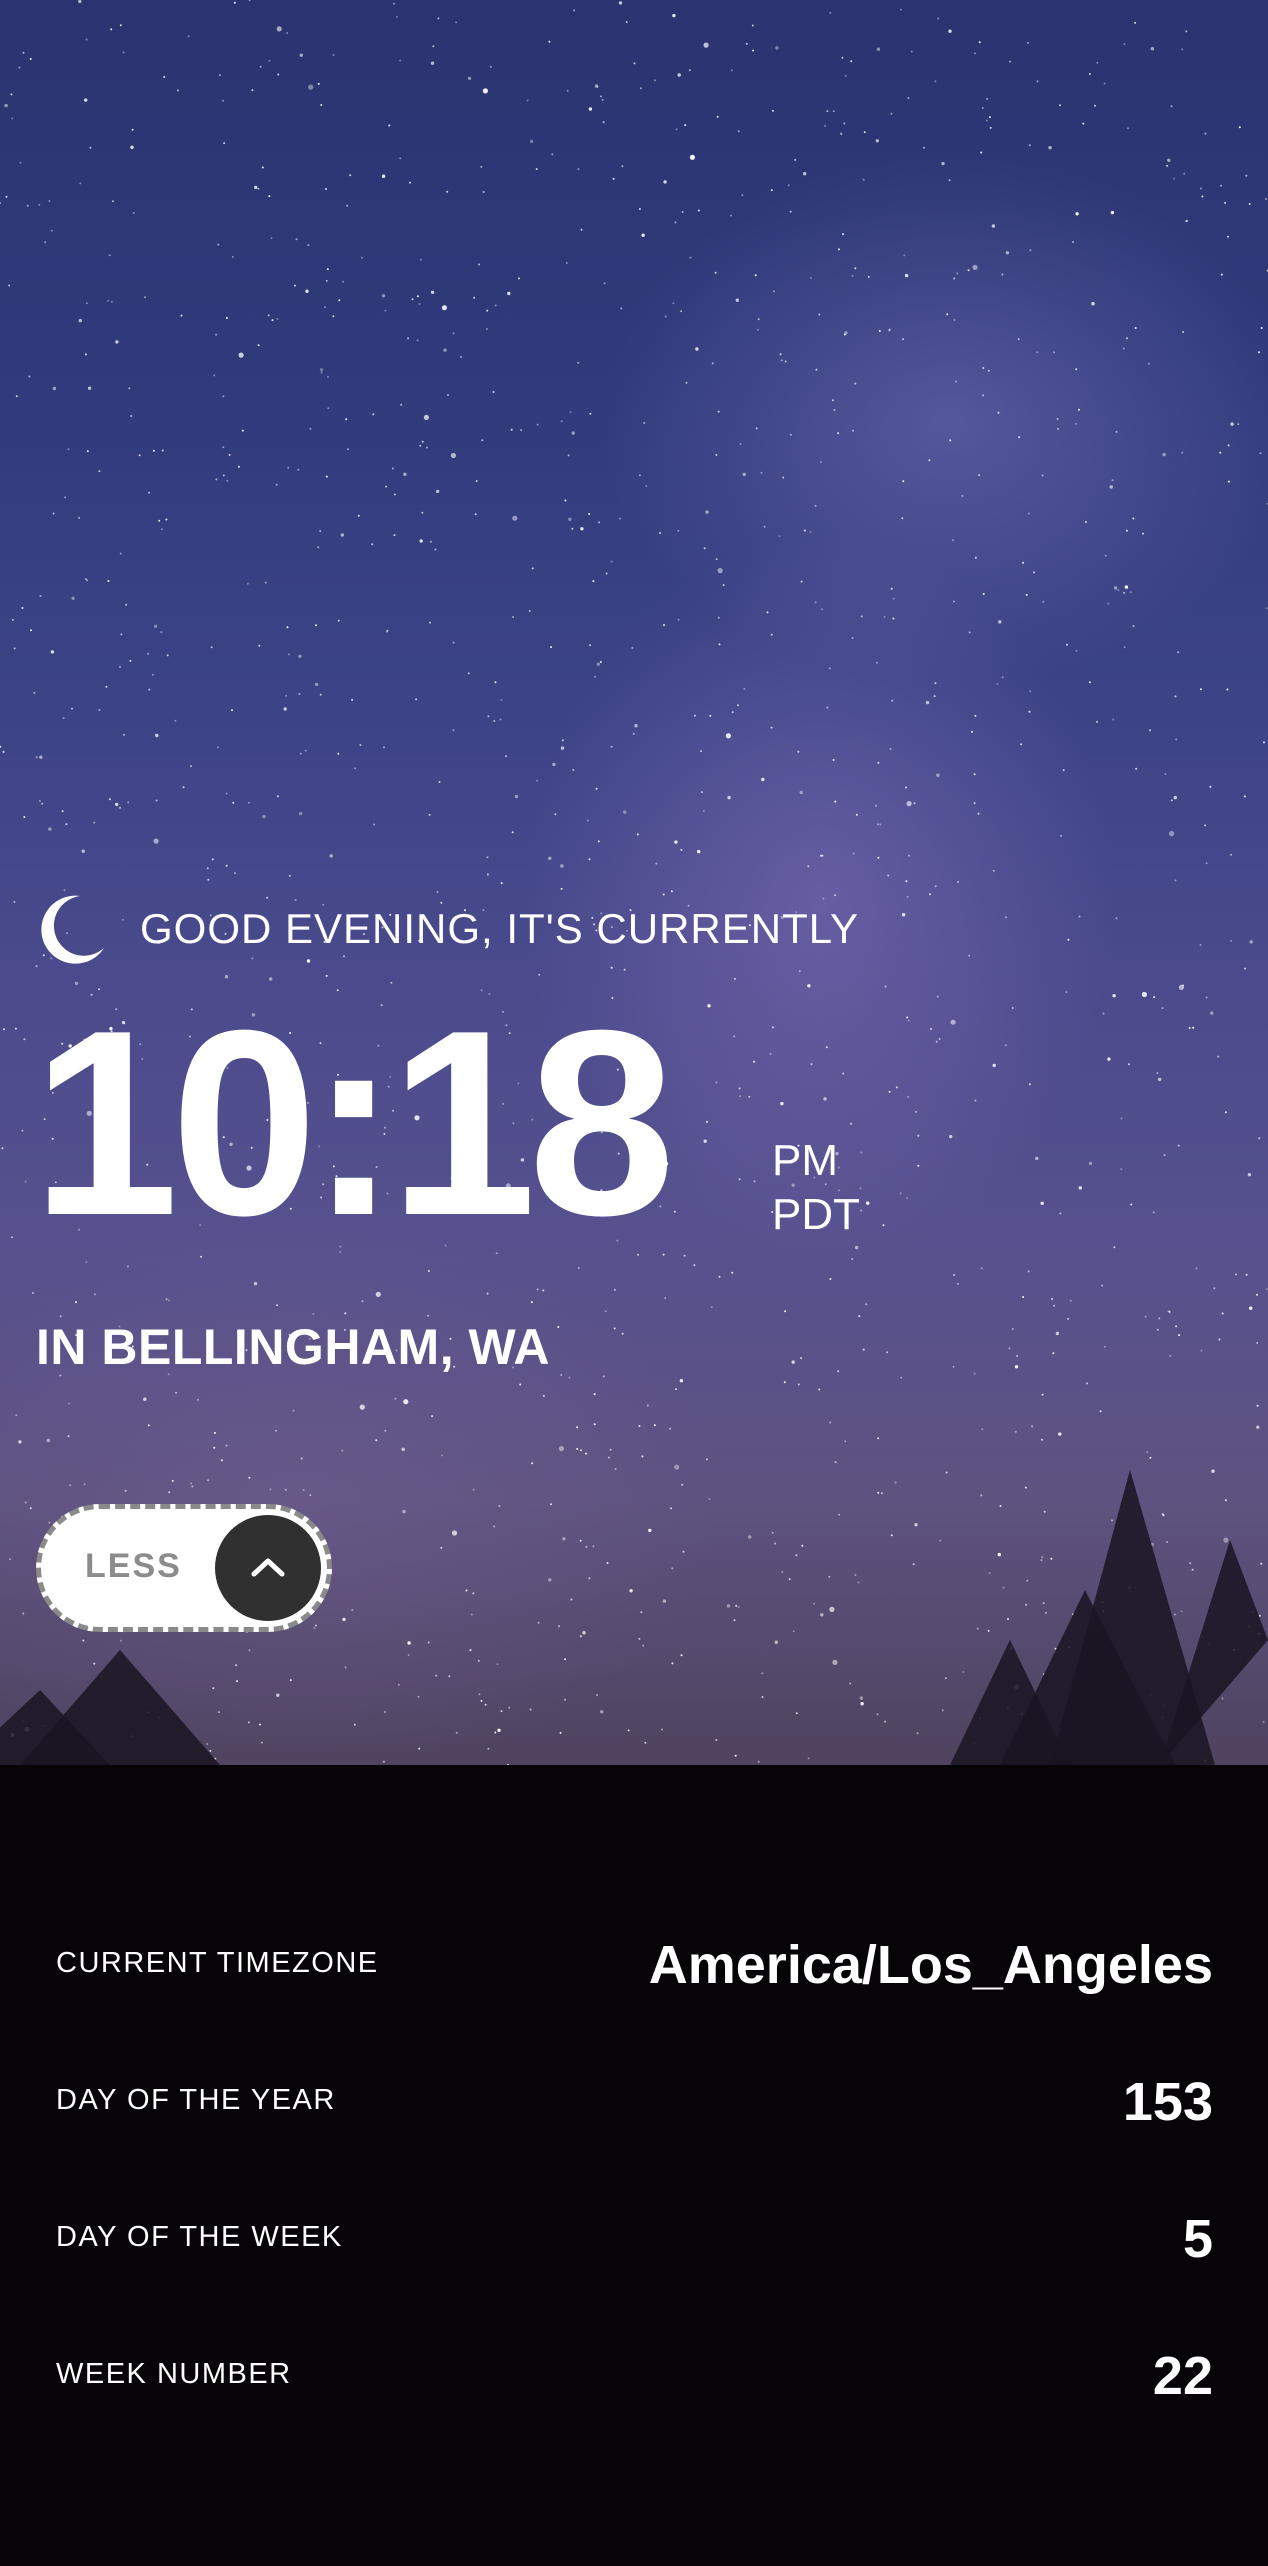 This screenshot has width=1268, height=2566. Describe the element at coordinates (634, 2102) in the screenshot. I see `detail-row-day-of-year: DAY OF THE YEAR 153` at that location.